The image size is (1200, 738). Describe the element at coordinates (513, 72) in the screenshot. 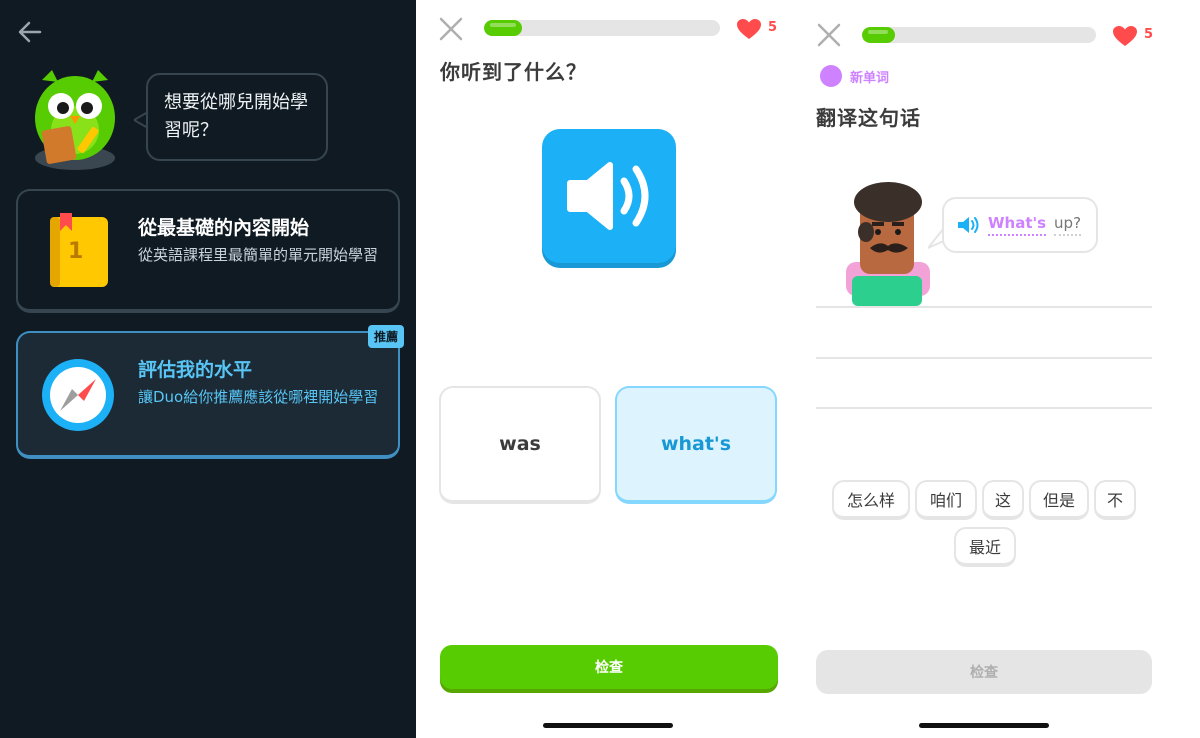

I see `exercise-prompt: 你听到了什么？` at that location.